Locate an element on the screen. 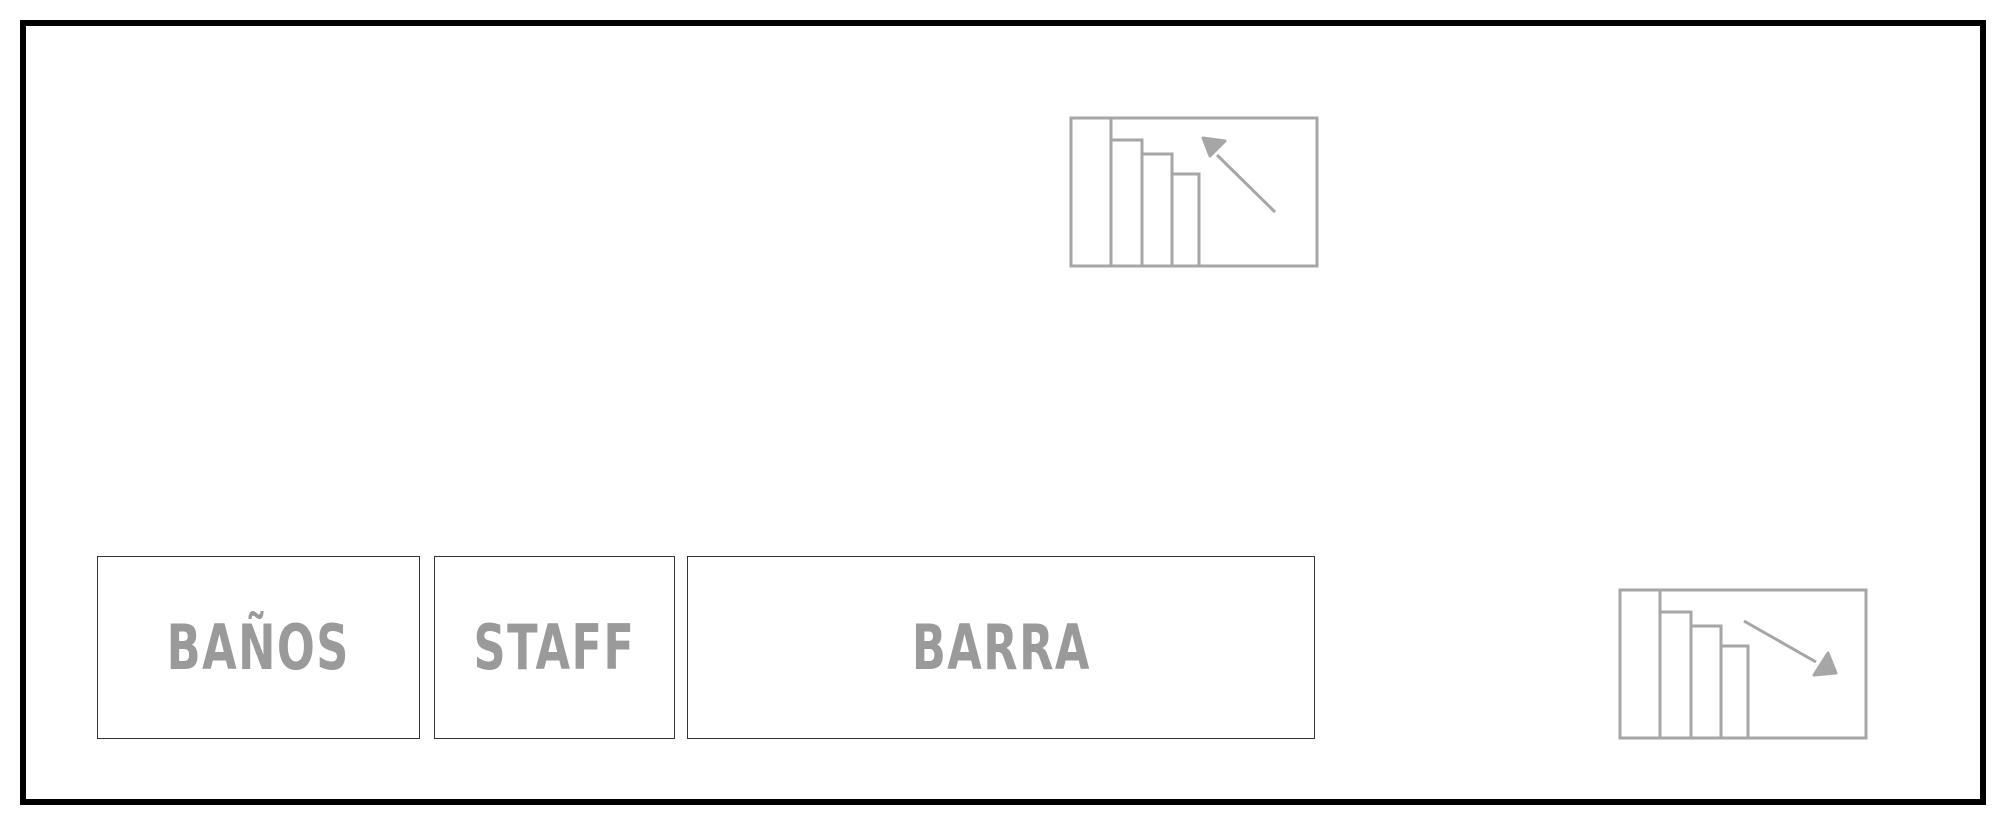  zone-banos-label: BAÑOS is located at coordinates (258, 647).